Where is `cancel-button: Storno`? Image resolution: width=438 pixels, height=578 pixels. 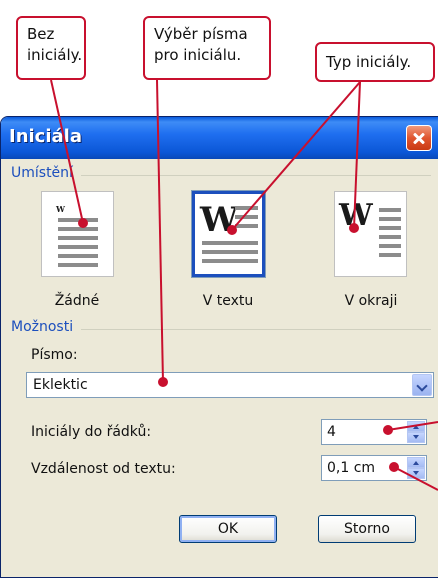
cancel-button: Storno is located at coordinates (367, 529).